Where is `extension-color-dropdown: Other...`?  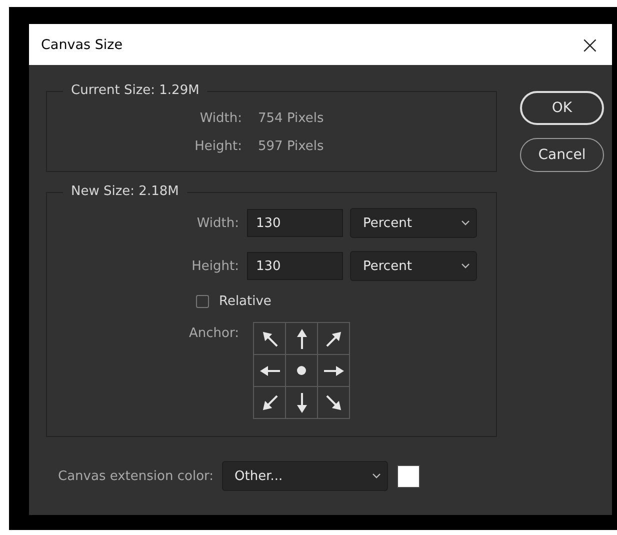
extension-color-dropdown: Other... is located at coordinates (305, 476).